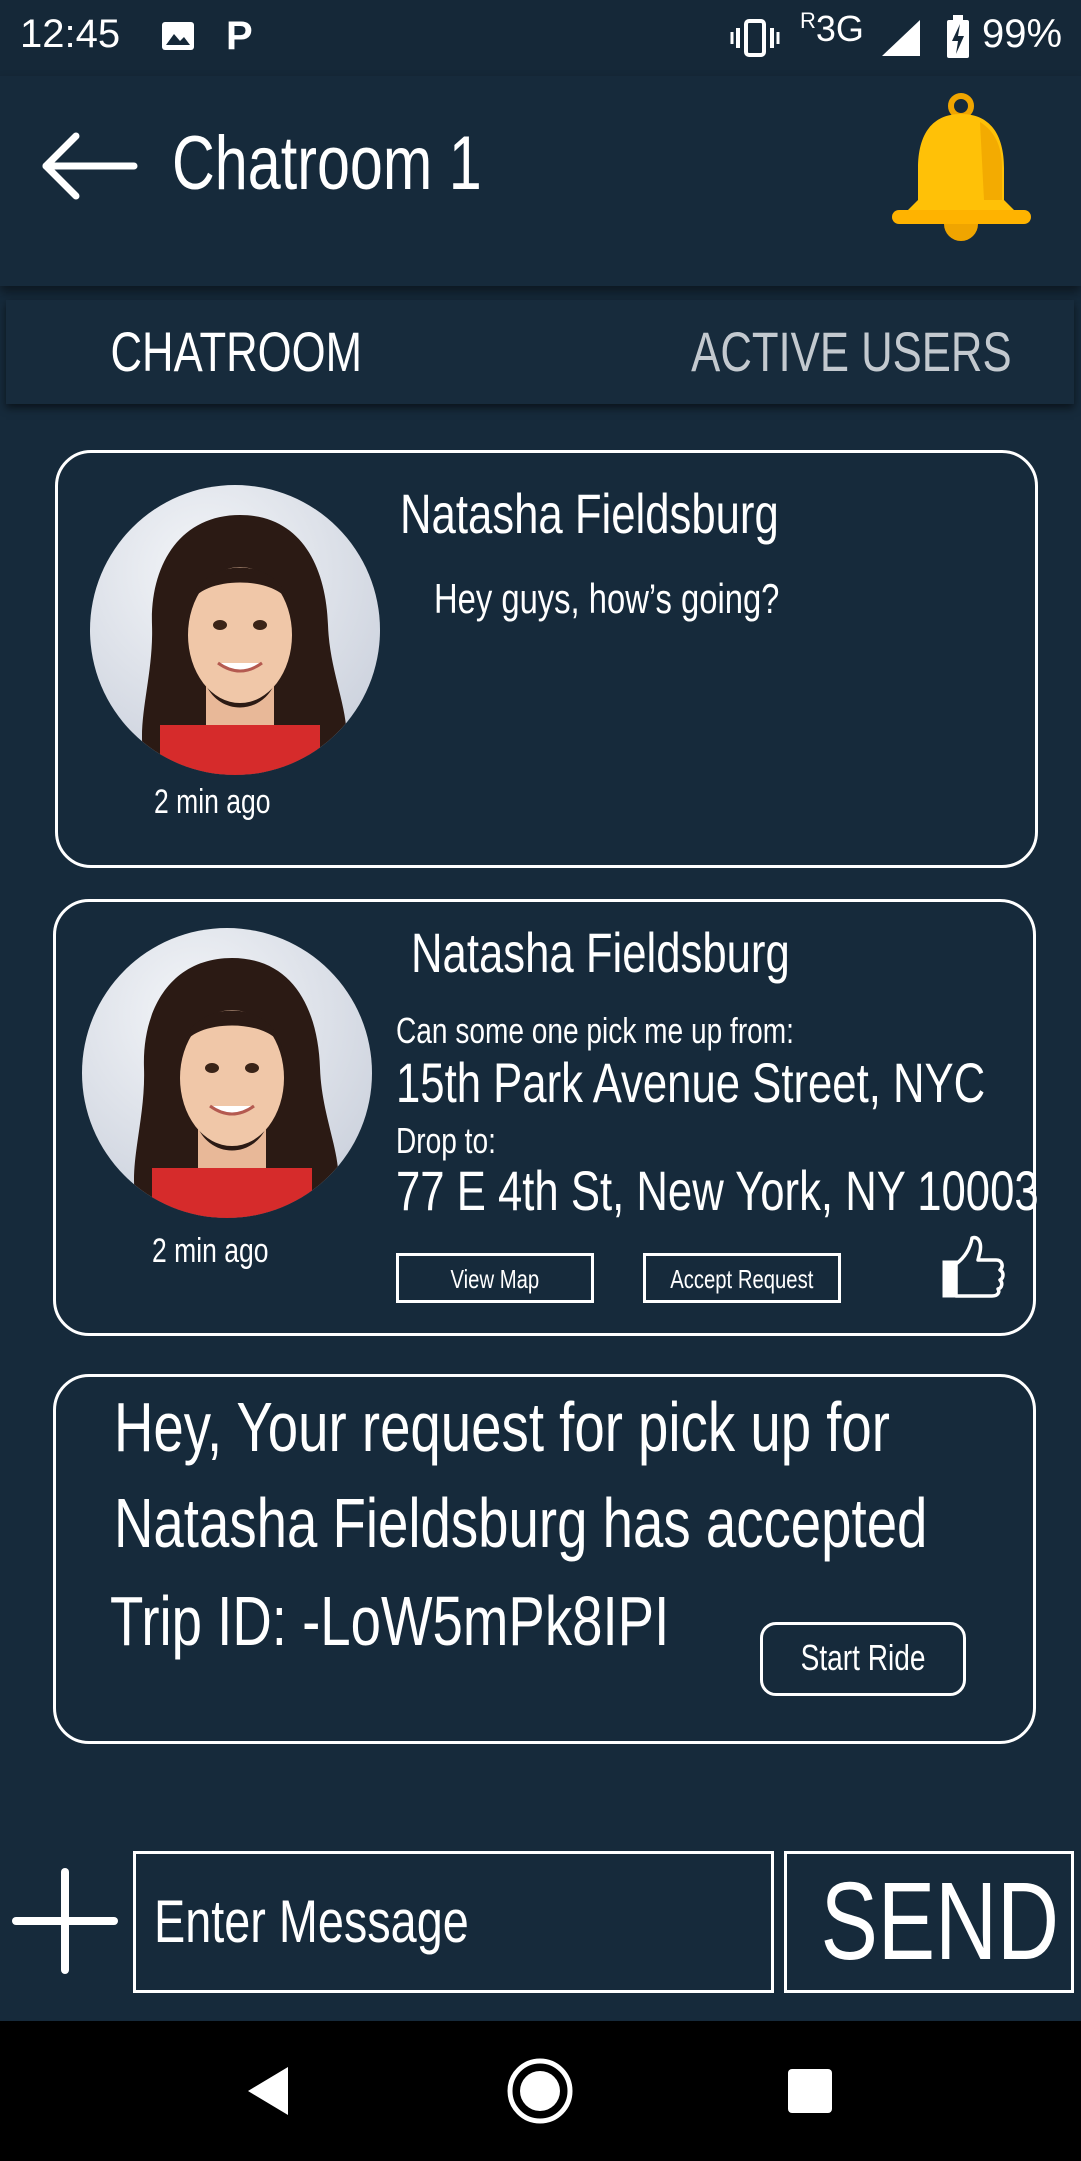  What do you see at coordinates (607, 598) in the screenshot?
I see `message-text: Hey guys, how’s going?` at bounding box center [607, 598].